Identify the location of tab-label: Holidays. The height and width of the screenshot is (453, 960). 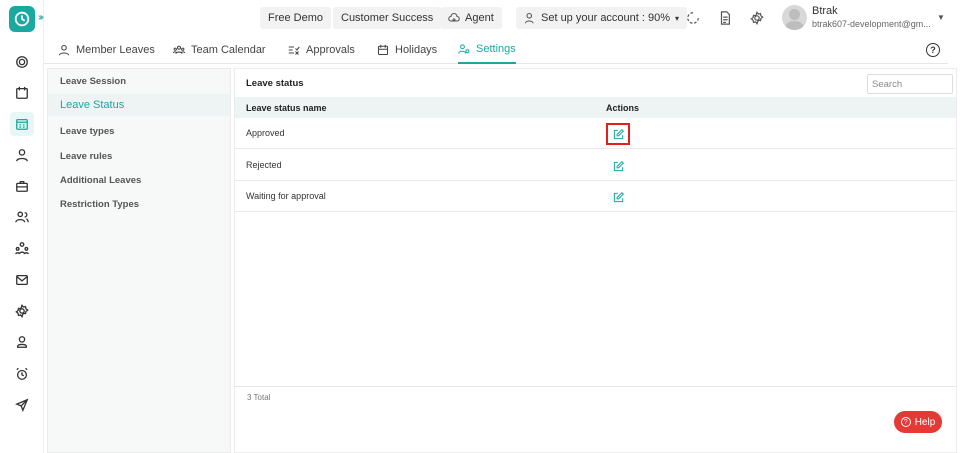
(416, 50).